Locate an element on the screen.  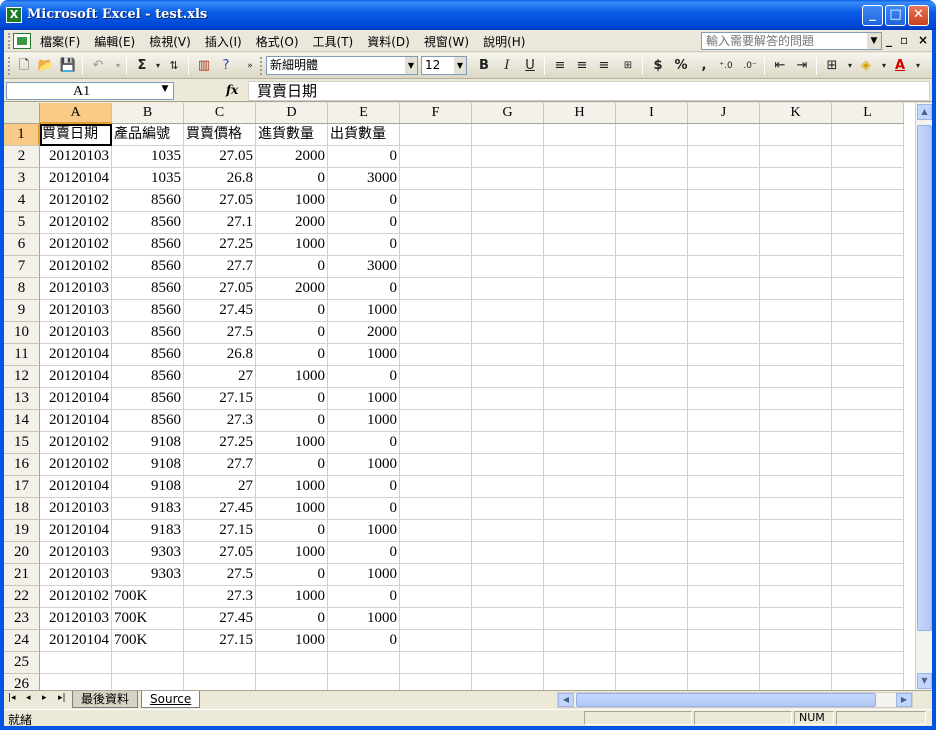
scroll-left-icon: ◀ is located at coordinates (566, 700).